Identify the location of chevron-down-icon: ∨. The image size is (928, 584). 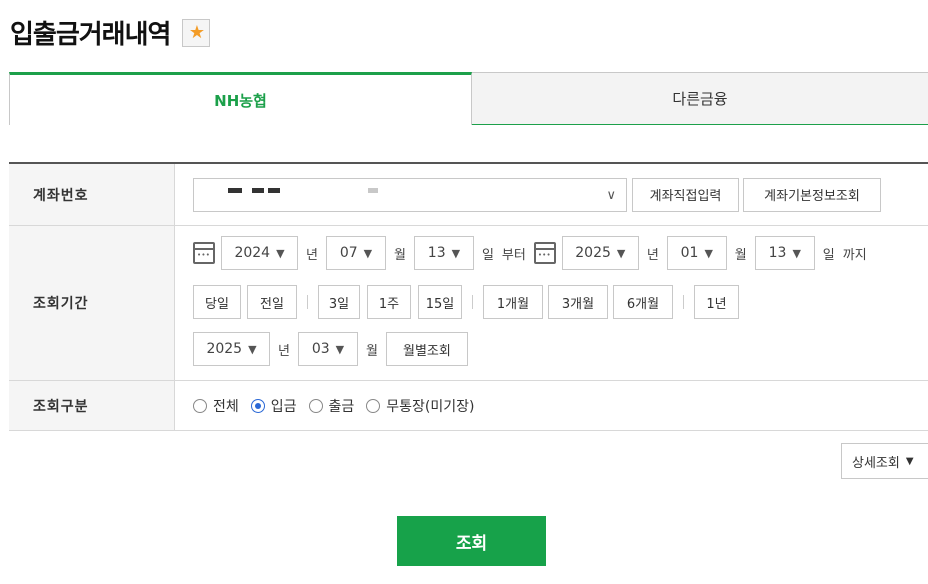
(611, 195).